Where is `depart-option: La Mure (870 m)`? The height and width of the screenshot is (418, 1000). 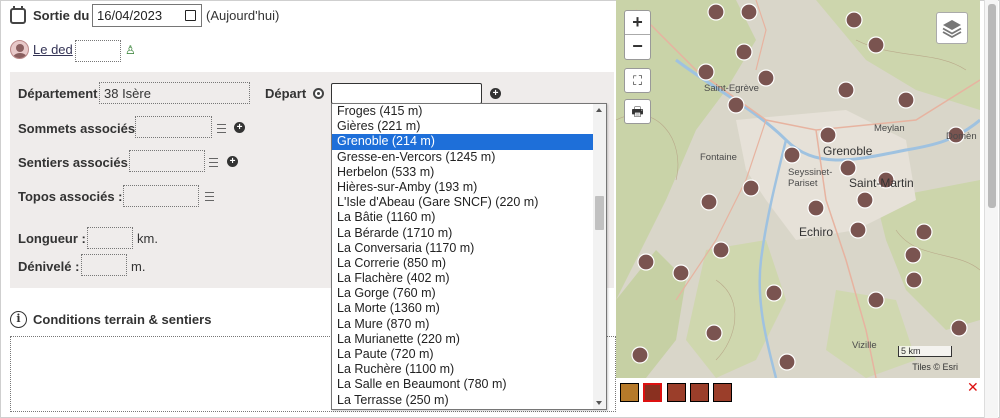
depart-option: La Mure (870 m) is located at coordinates (463, 324).